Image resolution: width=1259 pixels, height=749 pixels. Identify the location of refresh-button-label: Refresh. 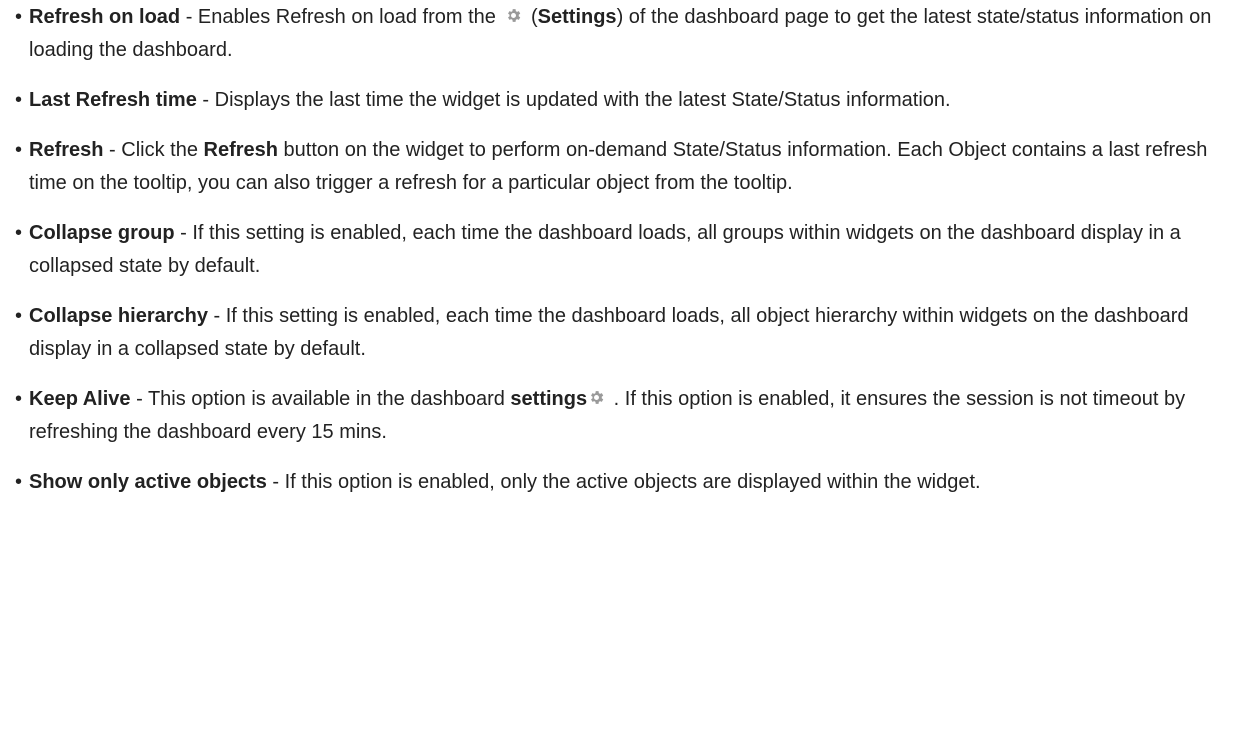
(240, 150).